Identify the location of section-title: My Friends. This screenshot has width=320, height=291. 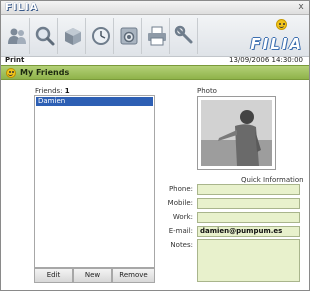
(45, 72).